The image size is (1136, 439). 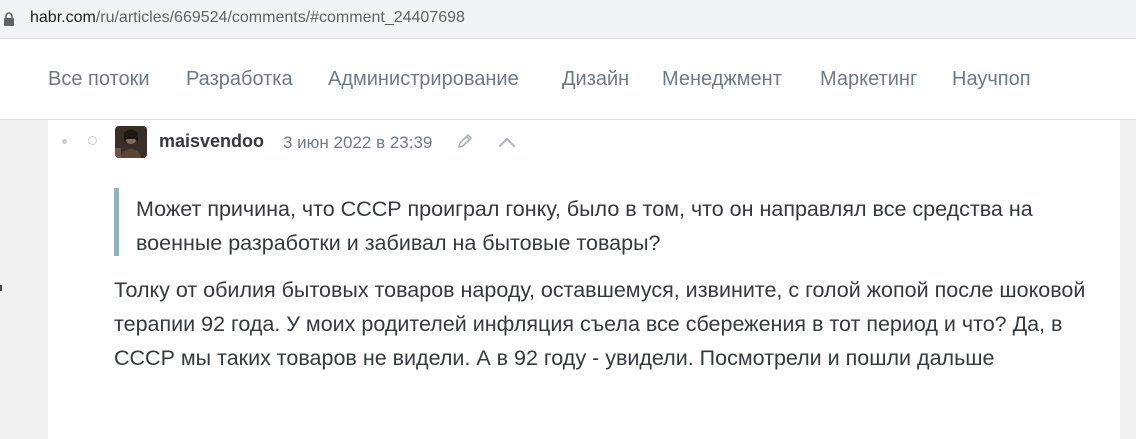 What do you see at coordinates (99, 79) in the screenshot?
I see `nav-item-all-streams: Все потоки` at bounding box center [99, 79].